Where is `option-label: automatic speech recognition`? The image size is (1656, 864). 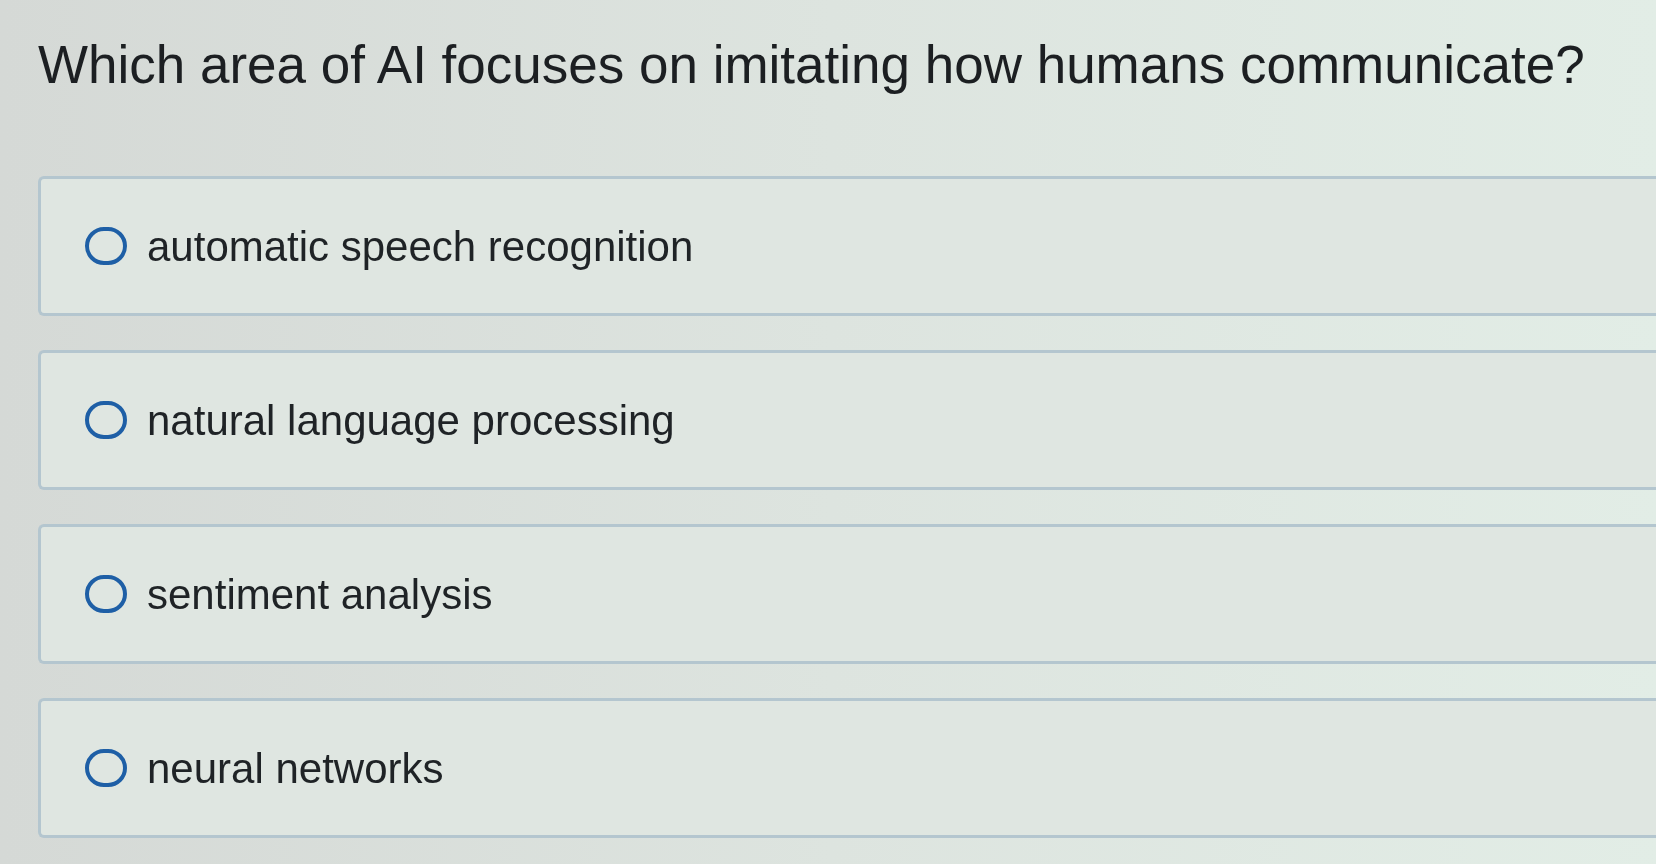 option-label: automatic speech recognition is located at coordinates (420, 246).